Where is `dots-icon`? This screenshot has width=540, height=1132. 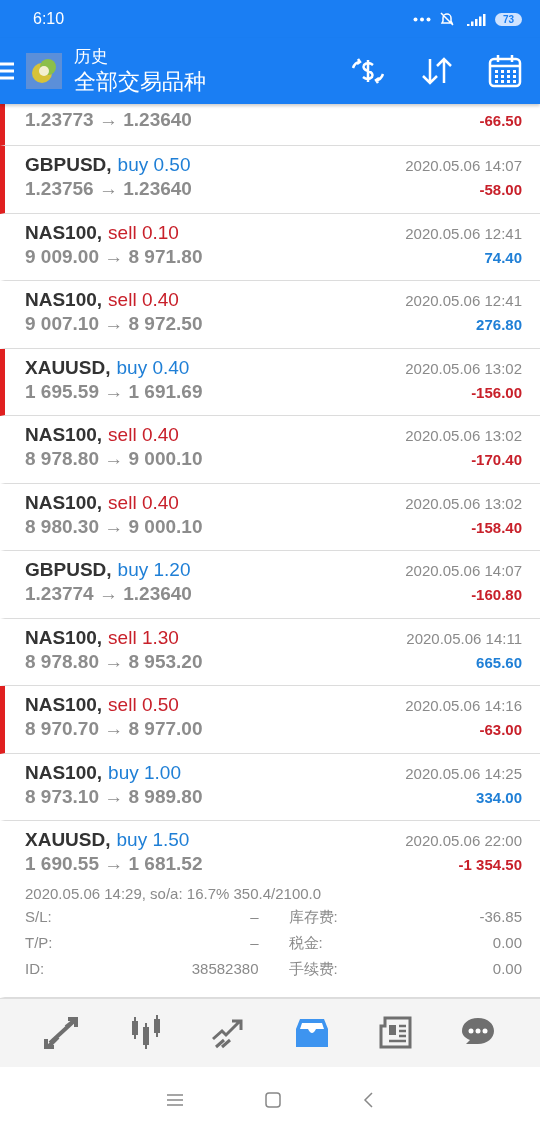 dots-icon is located at coordinates (421, 19).